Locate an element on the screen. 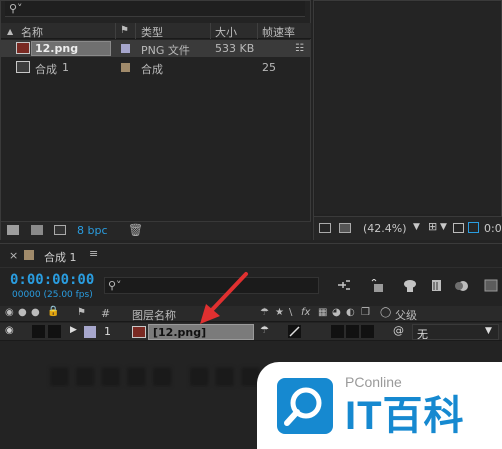  search-magnifier-logo-icon is located at coordinates (305, 406).